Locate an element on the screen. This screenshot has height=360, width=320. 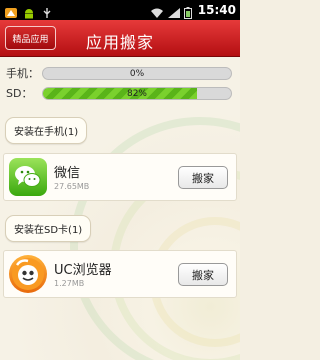
section-header-sd: 安装在SD卡(1) is located at coordinates (48, 228).